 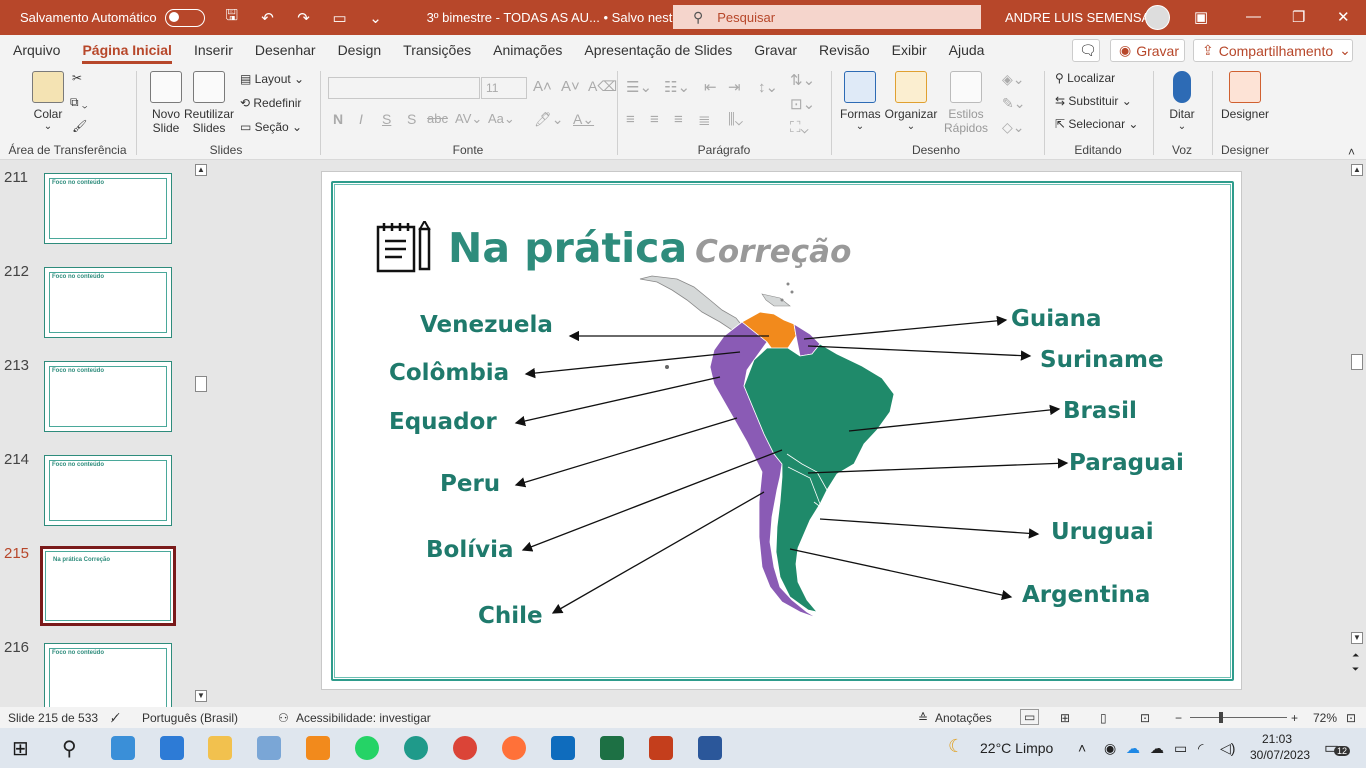 I want to click on search-taskbar-icon: ⚲, so click(x=74, y=748).